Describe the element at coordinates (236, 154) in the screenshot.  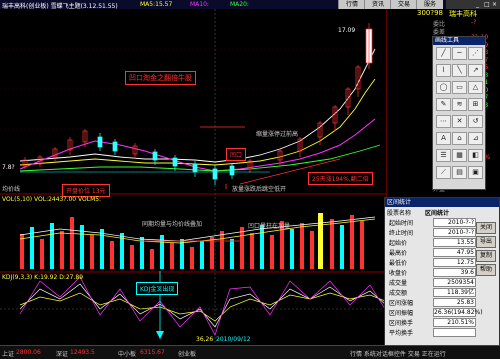
I see `annot-gap: 凹口` at that location.